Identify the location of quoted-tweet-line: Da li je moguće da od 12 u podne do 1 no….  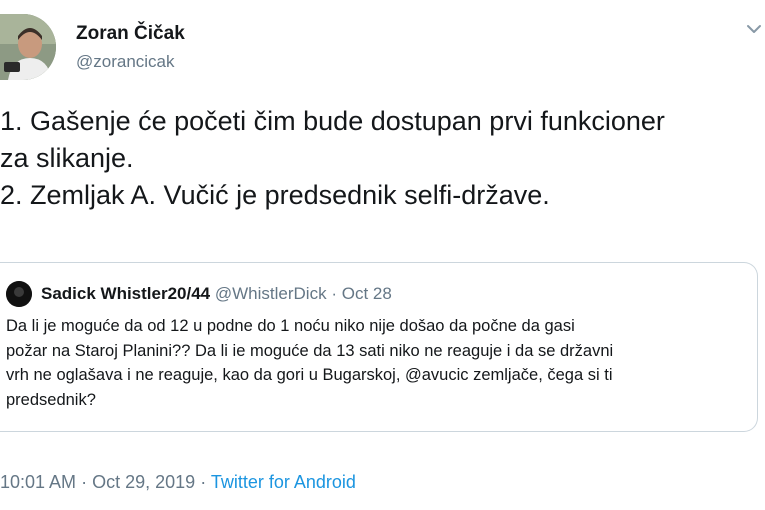
(290, 326).